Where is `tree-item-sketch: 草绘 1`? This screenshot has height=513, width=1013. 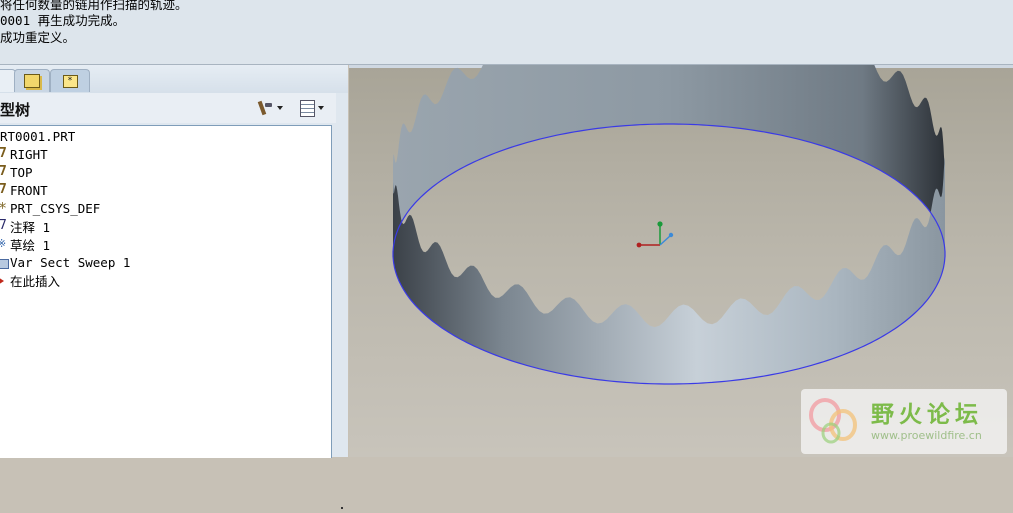
tree-item-sketch: 草绘 1 is located at coordinates (25, 245).